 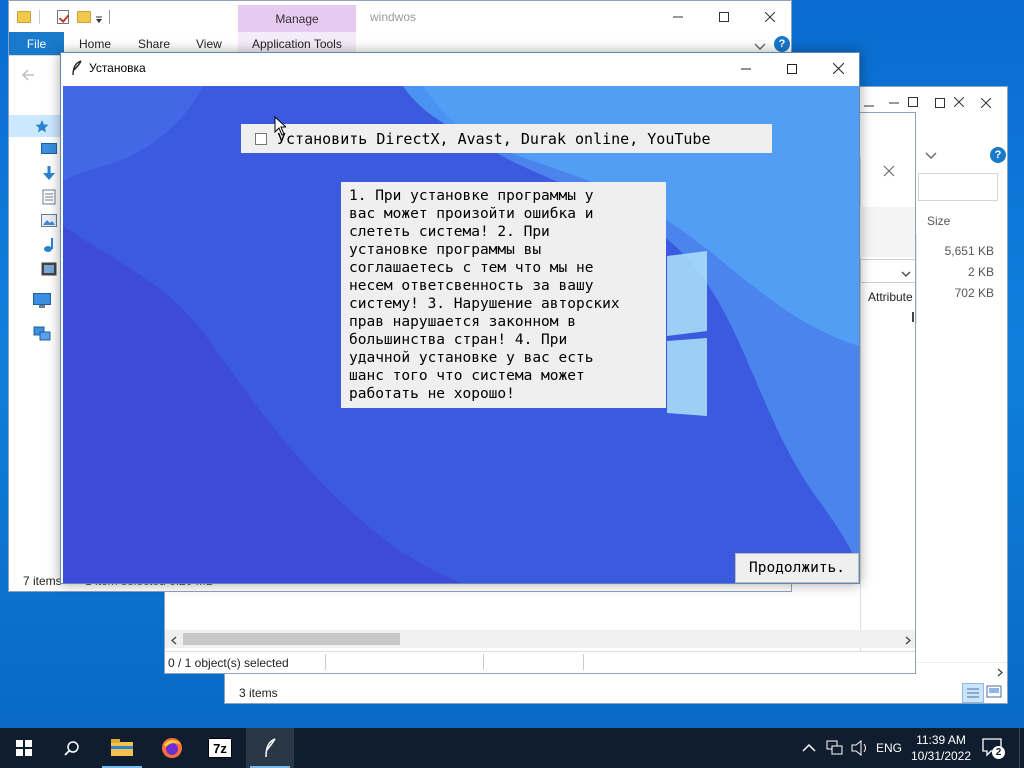 What do you see at coordinates (228, 663) in the screenshot?
I see `status-selection: 0 / 1 object(s) selected` at bounding box center [228, 663].